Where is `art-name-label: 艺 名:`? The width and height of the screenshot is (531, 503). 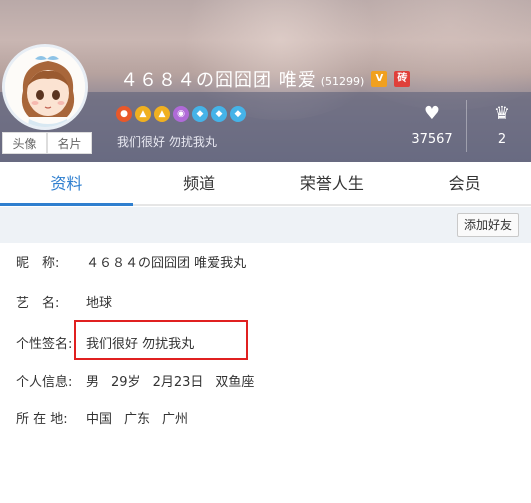 art-name-label: 艺 名: is located at coordinates (38, 303).